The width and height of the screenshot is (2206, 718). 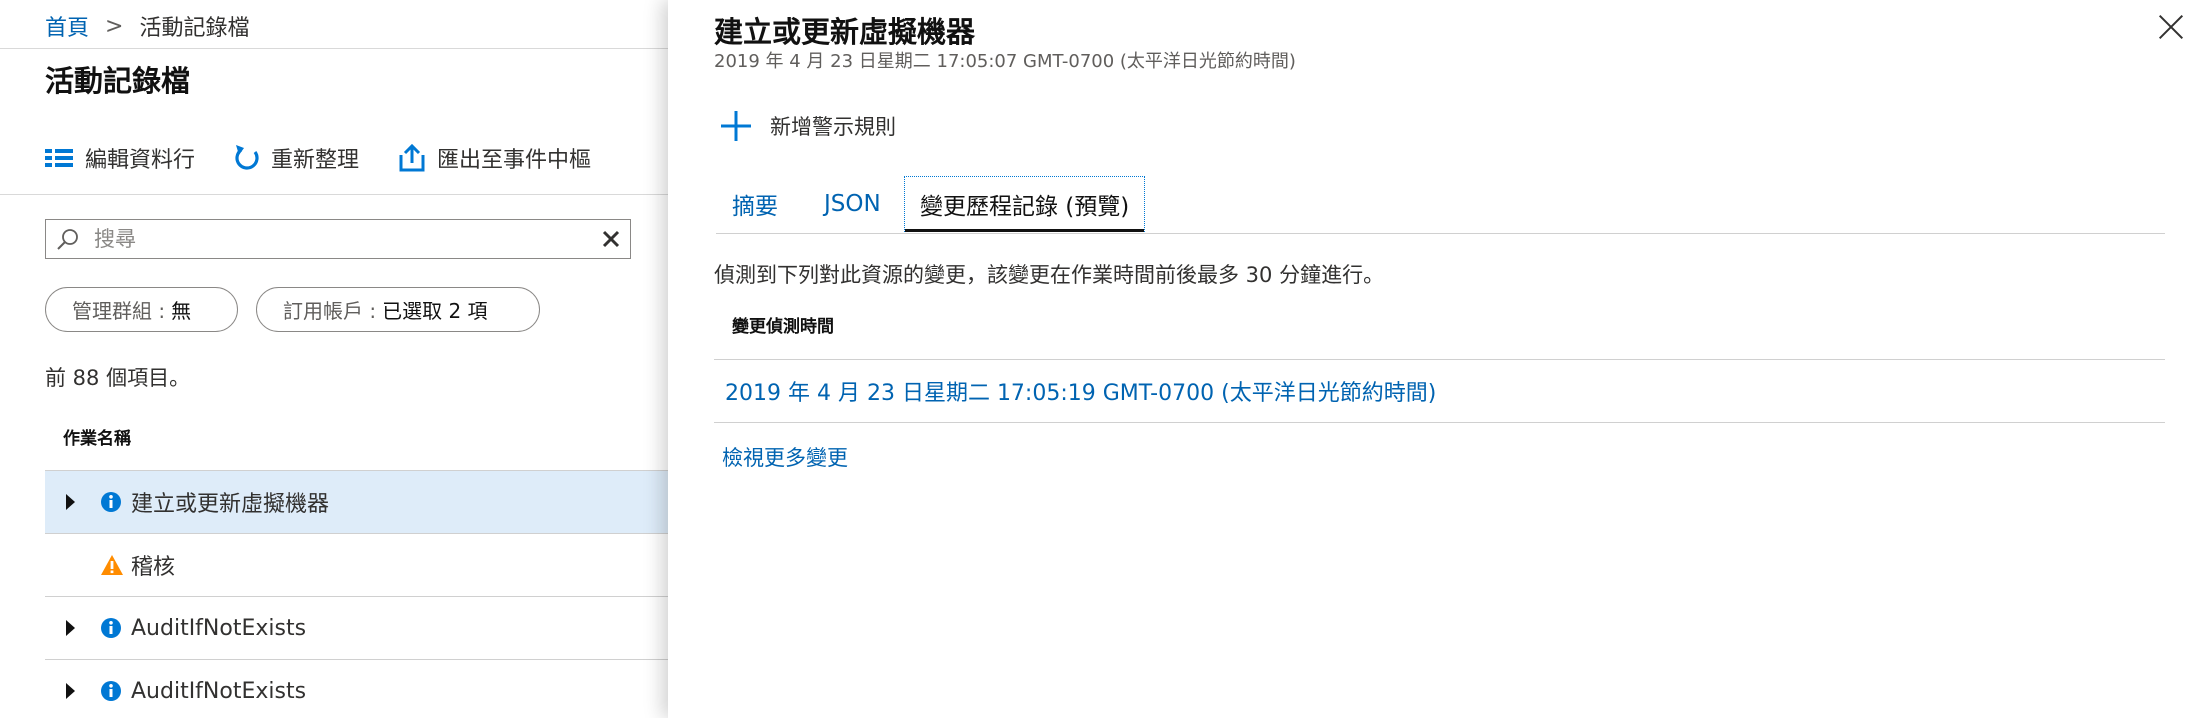 I want to click on close-icon, so click(x=2171, y=27).